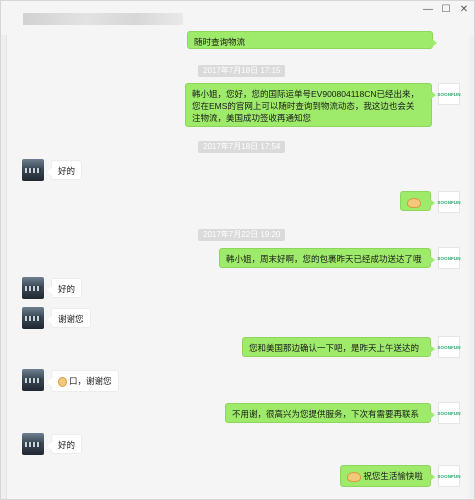 This screenshot has width=475, height=500. Describe the element at coordinates (312, 40) in the screenshot. I see `message-bubble: 随时查询物流` at that location.